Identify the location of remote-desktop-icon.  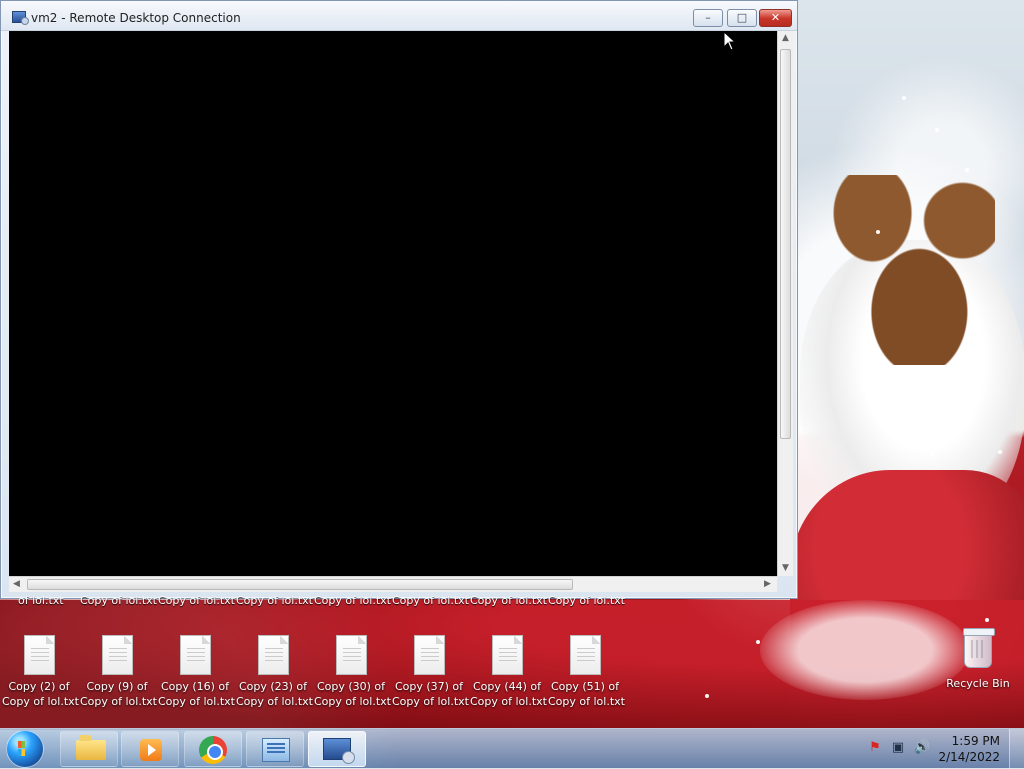
(339, 751).